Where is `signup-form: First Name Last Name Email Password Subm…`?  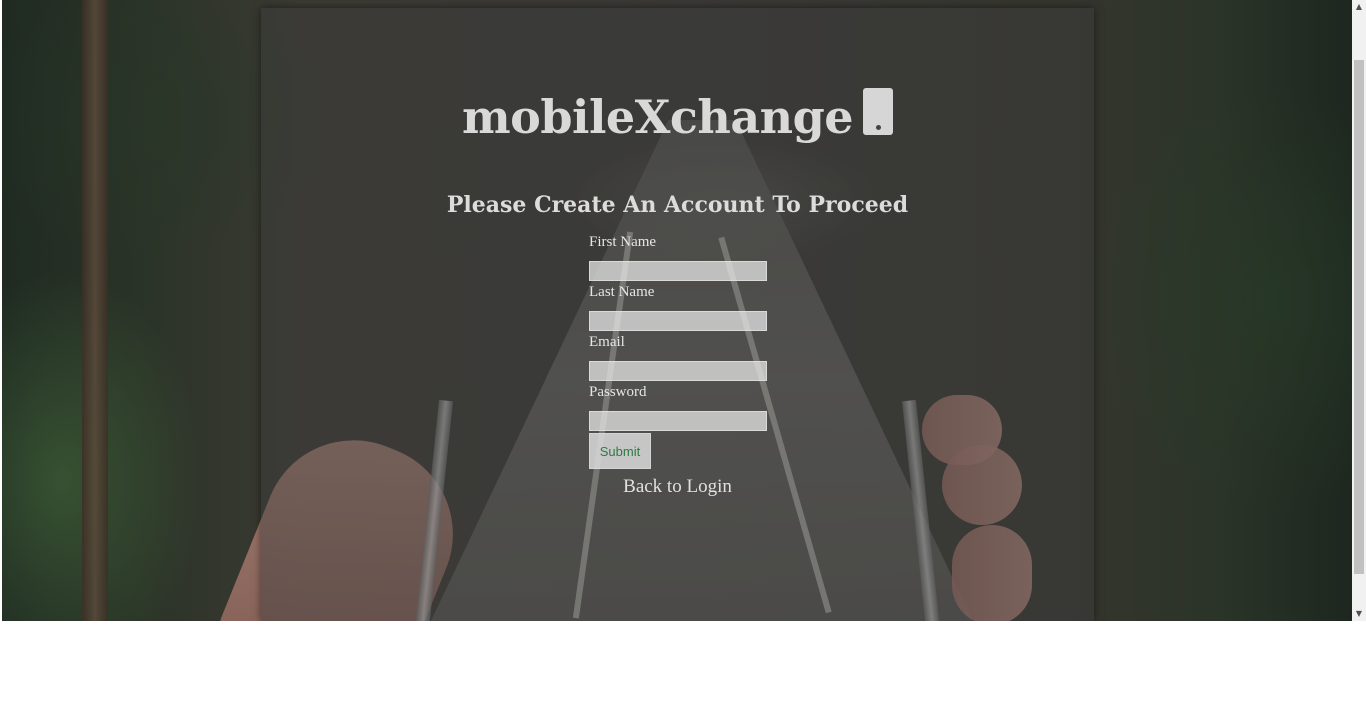
signup-form: First Name Last Name Email Password Subm… is located at coordinates (689, 351).